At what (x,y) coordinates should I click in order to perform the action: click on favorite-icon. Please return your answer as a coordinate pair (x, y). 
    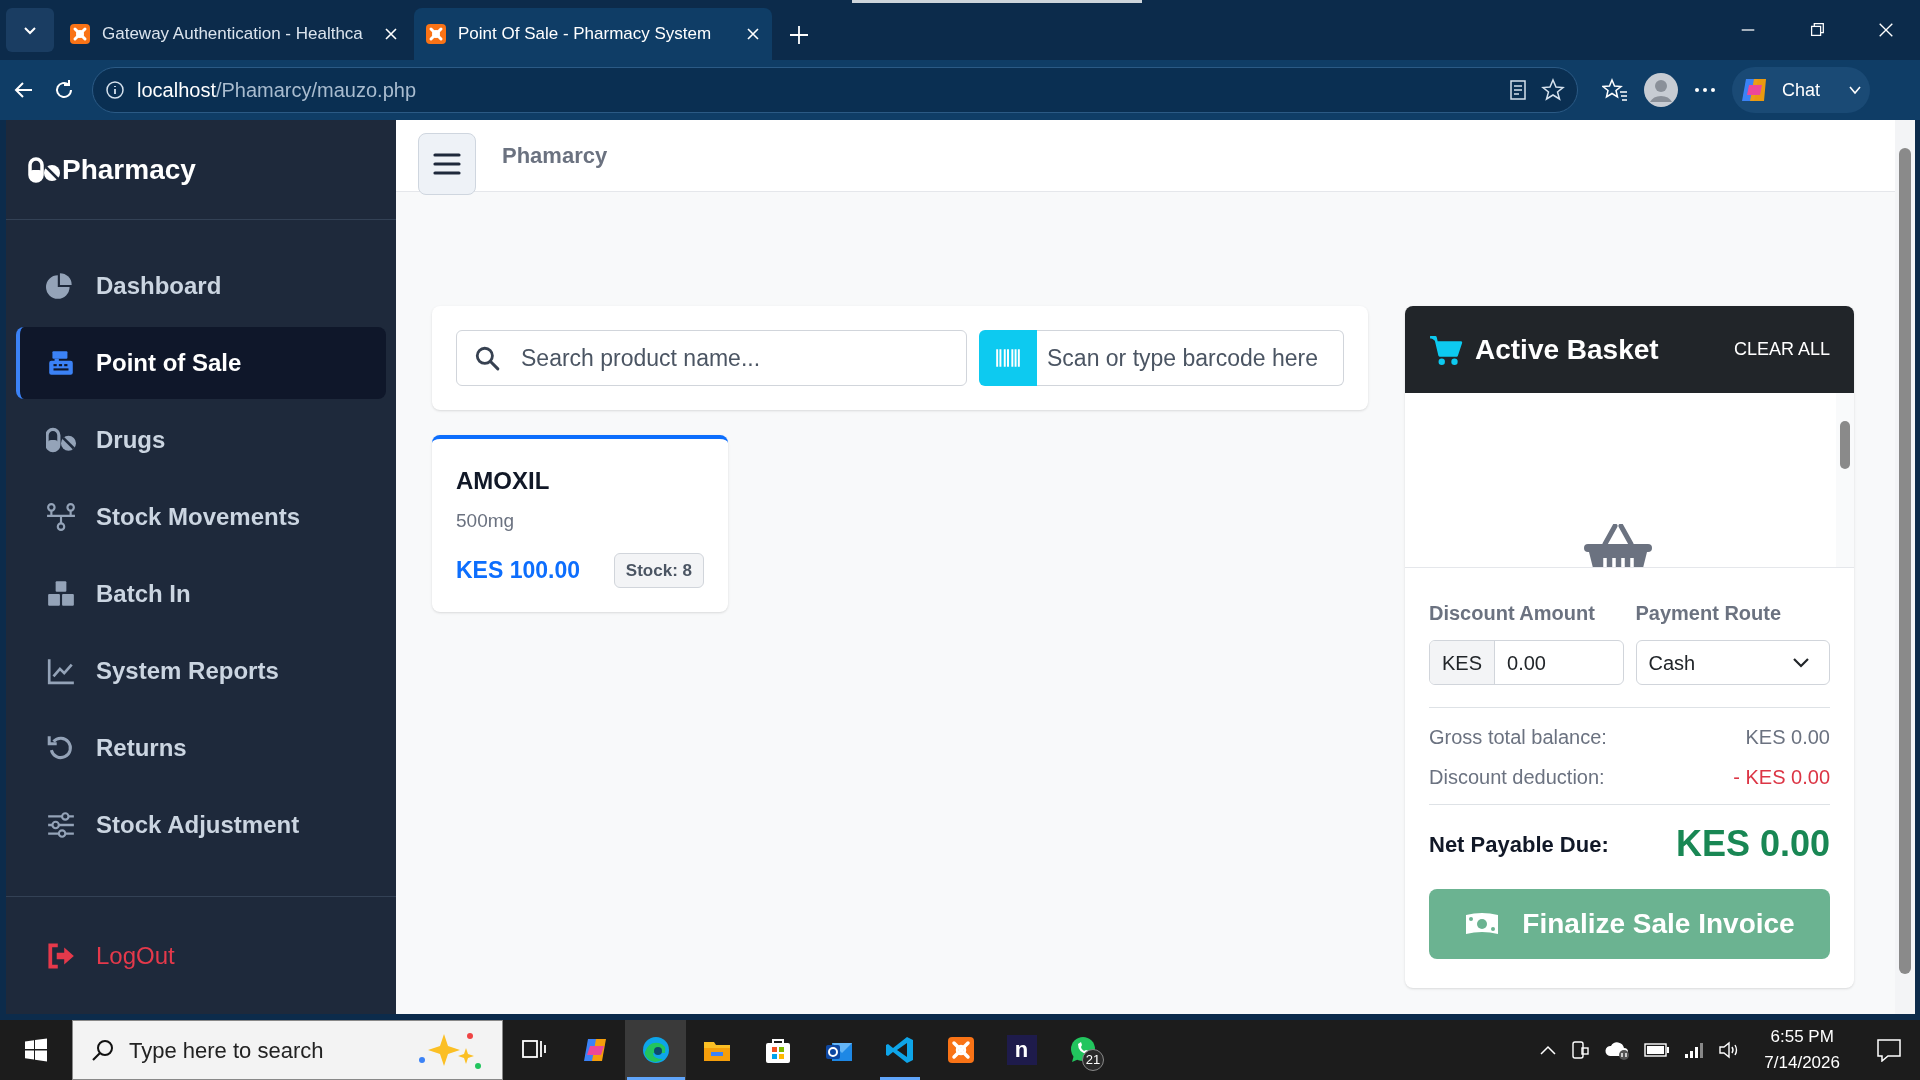
    Looking at the image, I should click on (1553, 90).